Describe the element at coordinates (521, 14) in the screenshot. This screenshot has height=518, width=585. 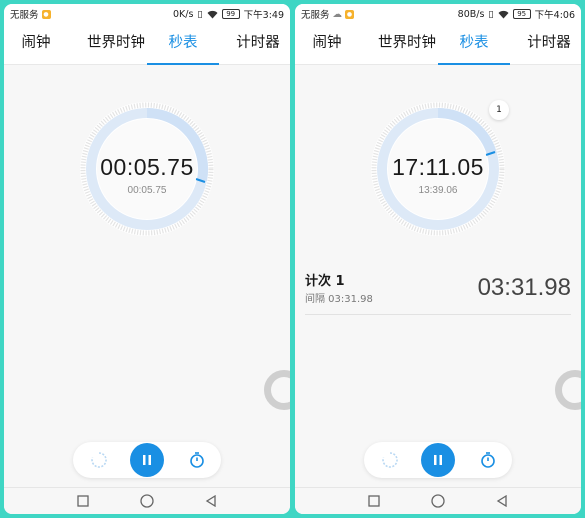
I see `battery-icon: 95` at that location.